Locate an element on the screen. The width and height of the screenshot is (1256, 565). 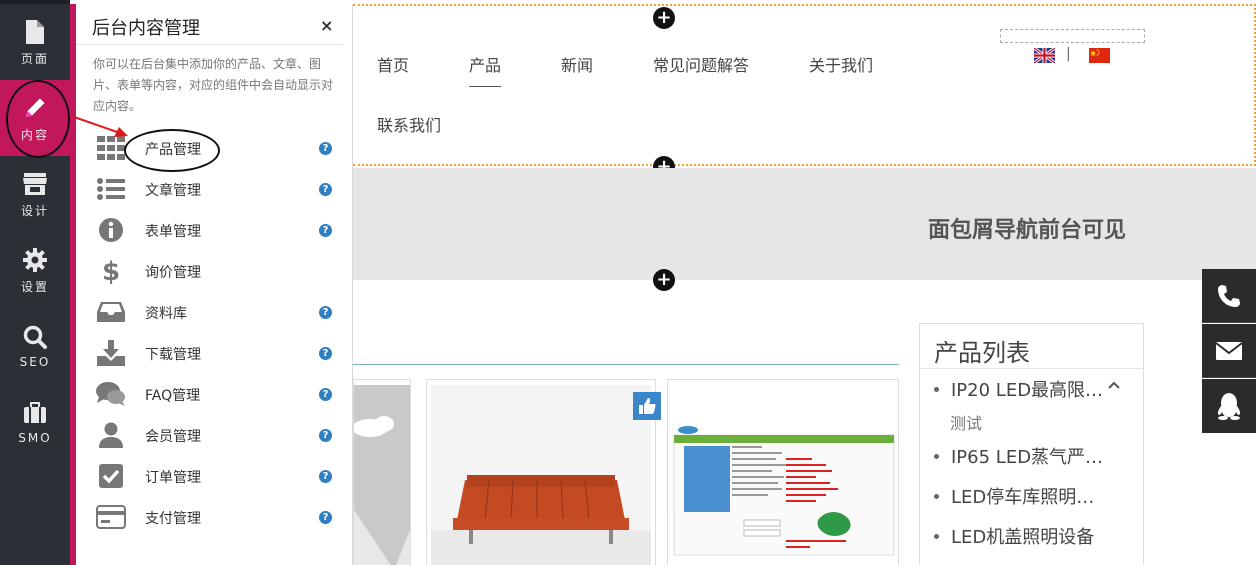
download-icon is located at coordinates (111, 353).